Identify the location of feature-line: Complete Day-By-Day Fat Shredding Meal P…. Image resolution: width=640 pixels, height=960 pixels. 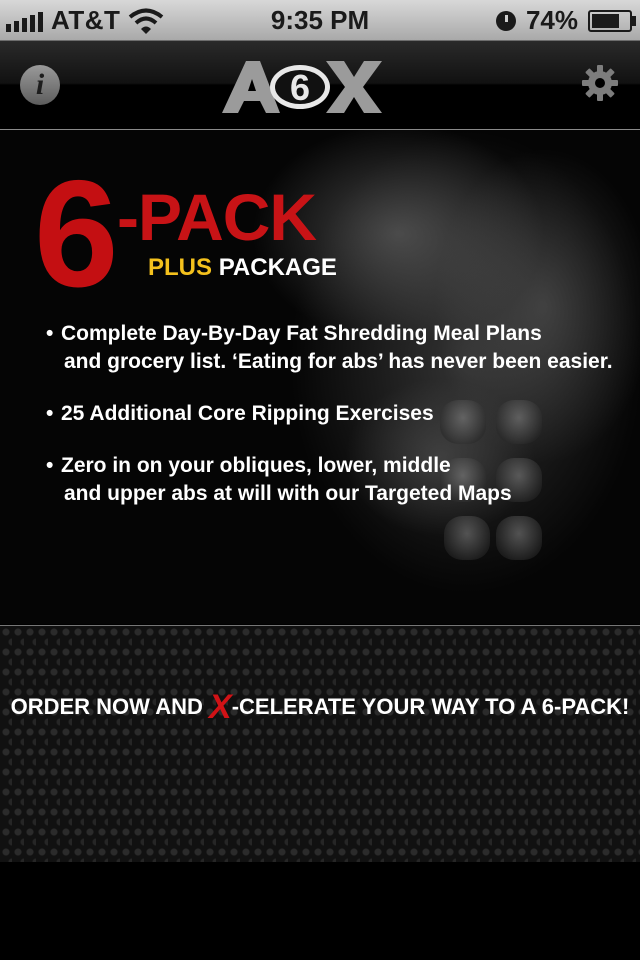
(301, 333).